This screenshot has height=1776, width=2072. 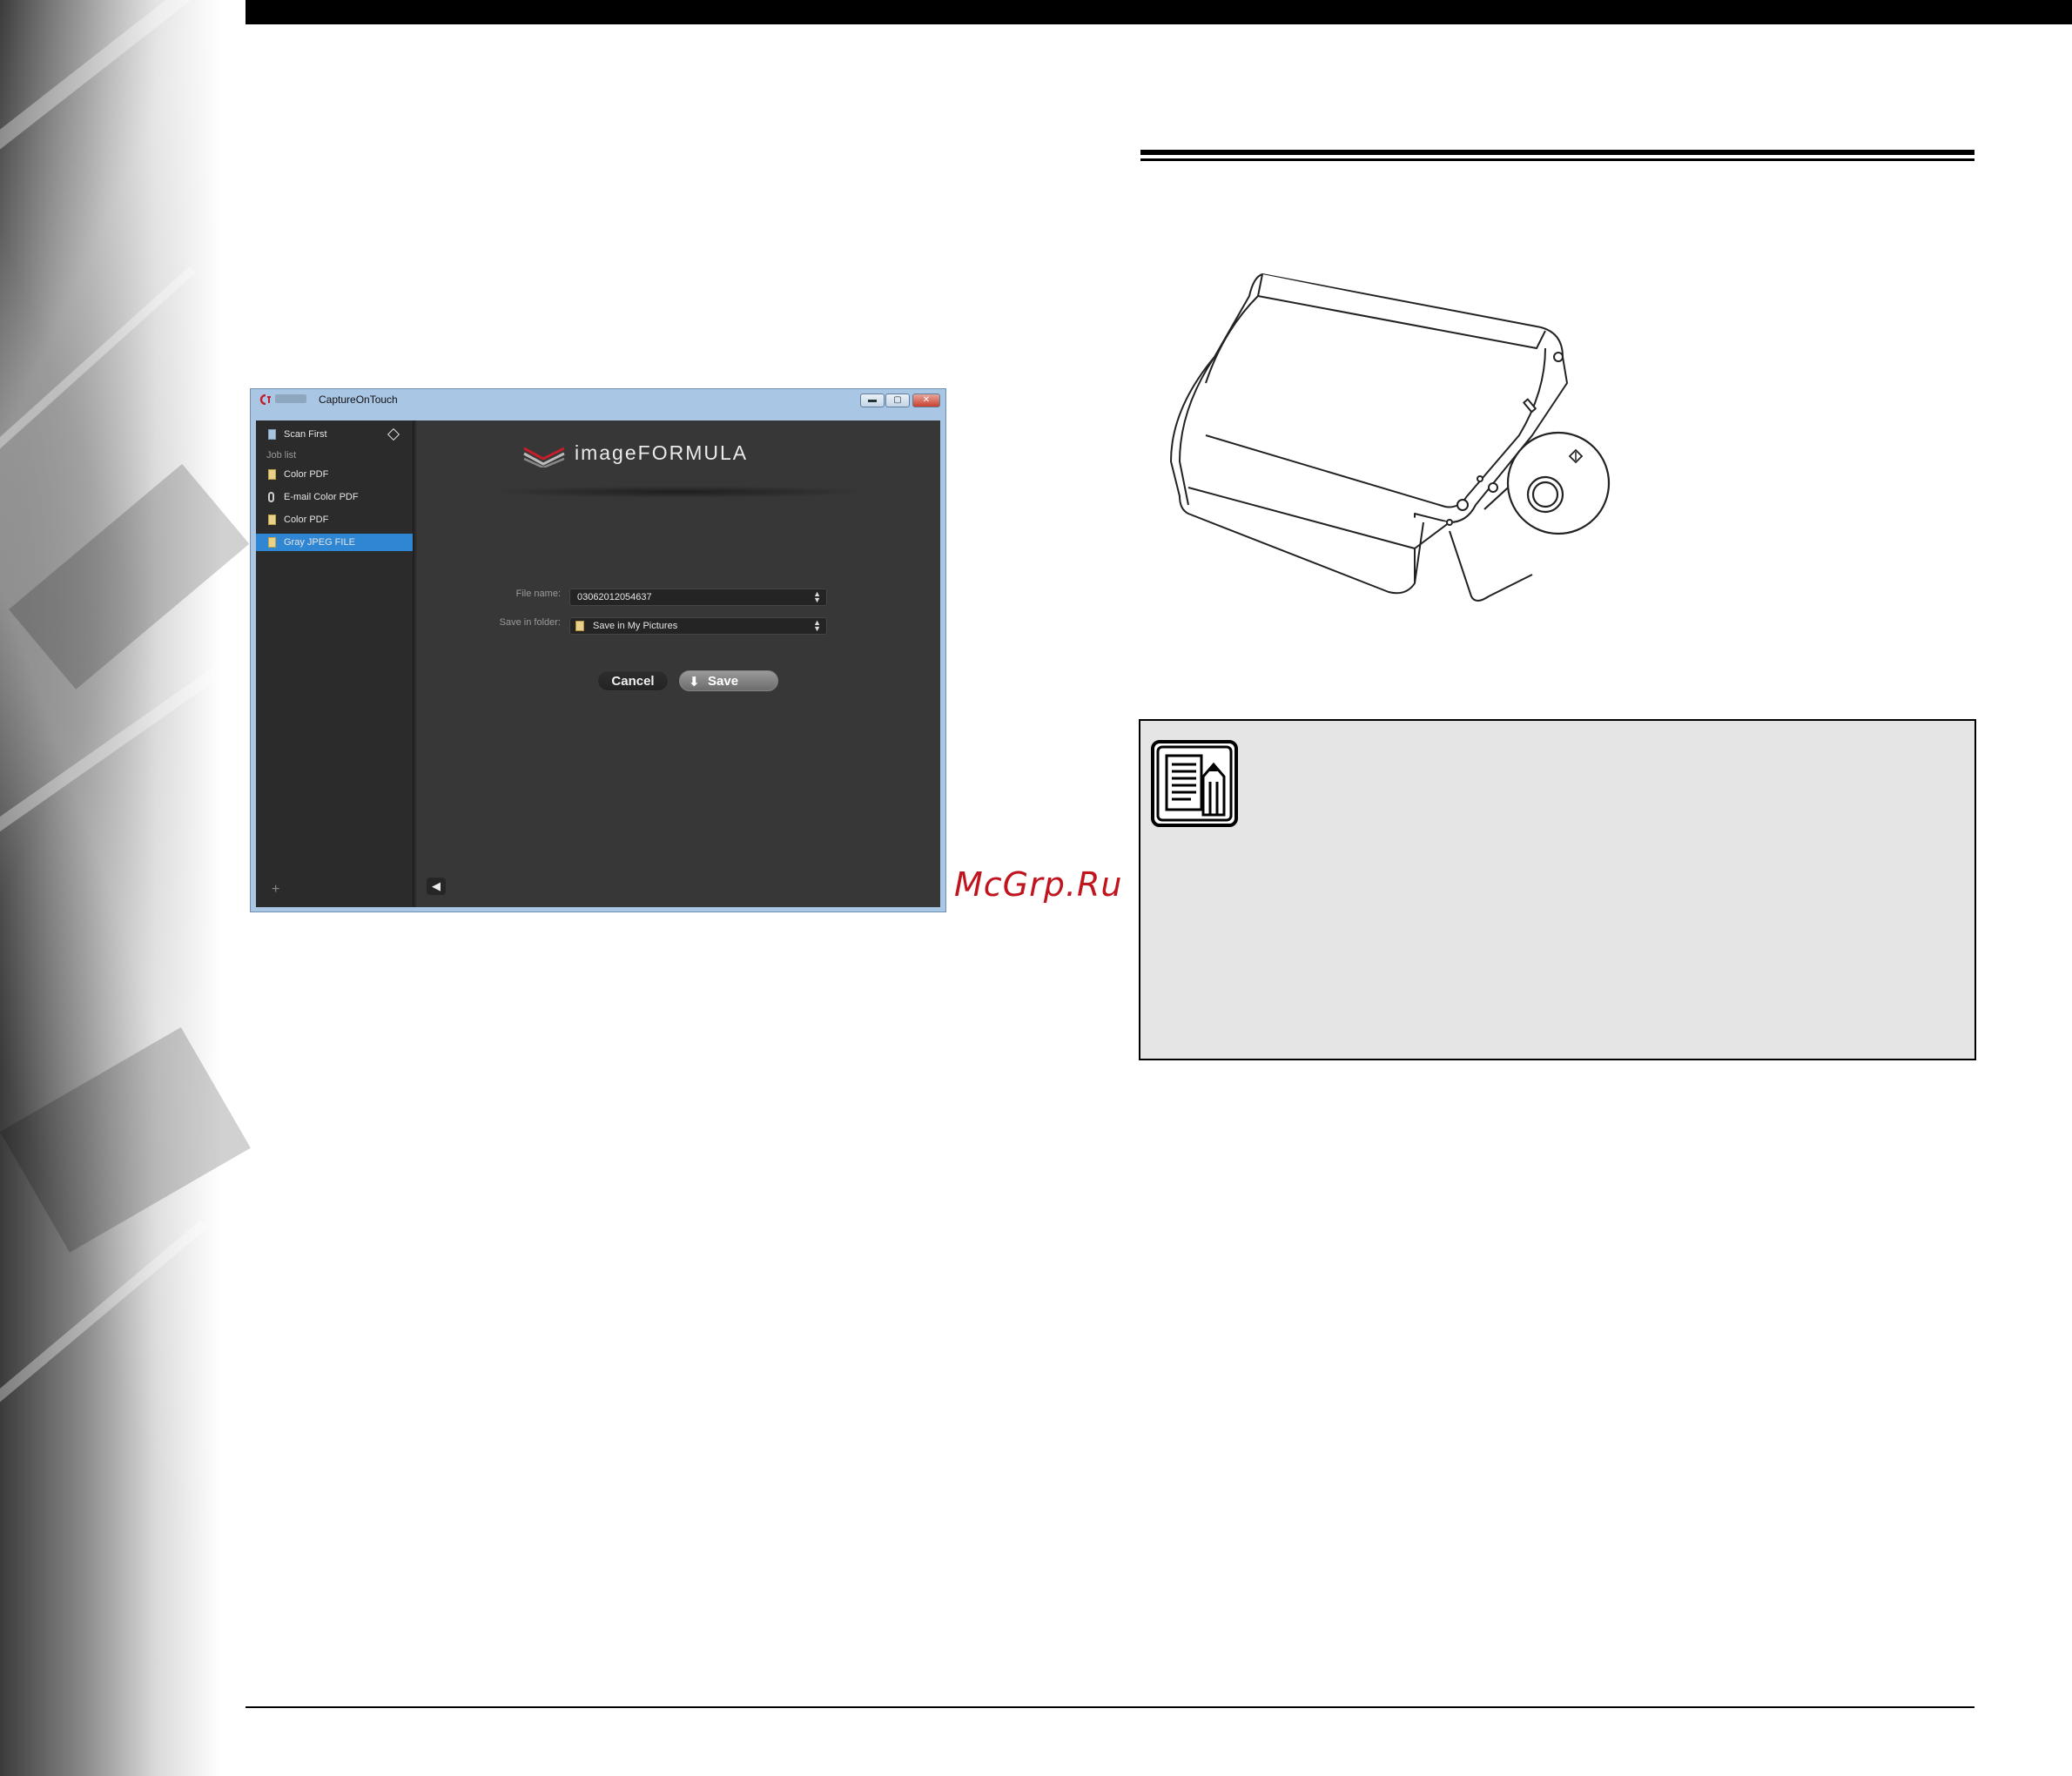 What do you see at coordinates (662, 453) in the screenshot?
I see `brand-name: imageFORMULA` at bounding box center [662, 453].